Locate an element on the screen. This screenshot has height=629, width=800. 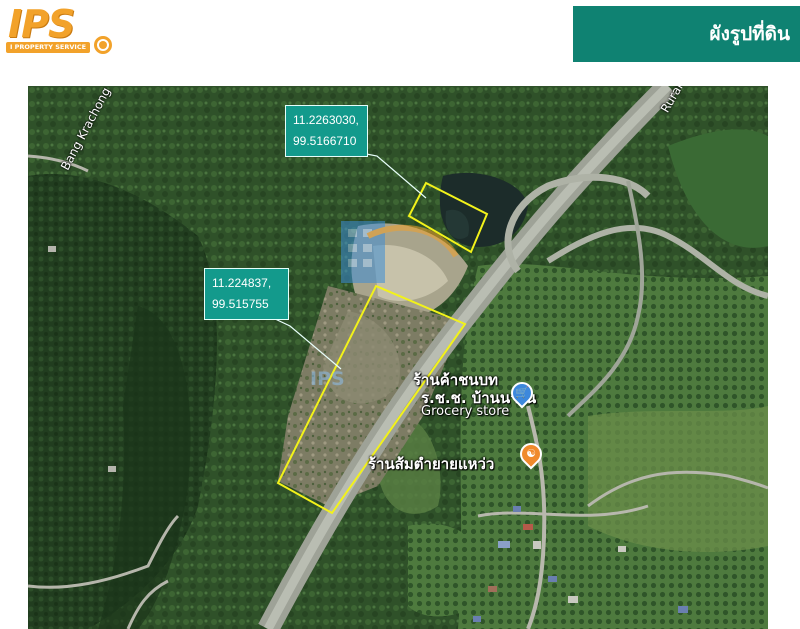
logo-tagline: I PROPERTY SERVICE is located at coordinates (48, 47).